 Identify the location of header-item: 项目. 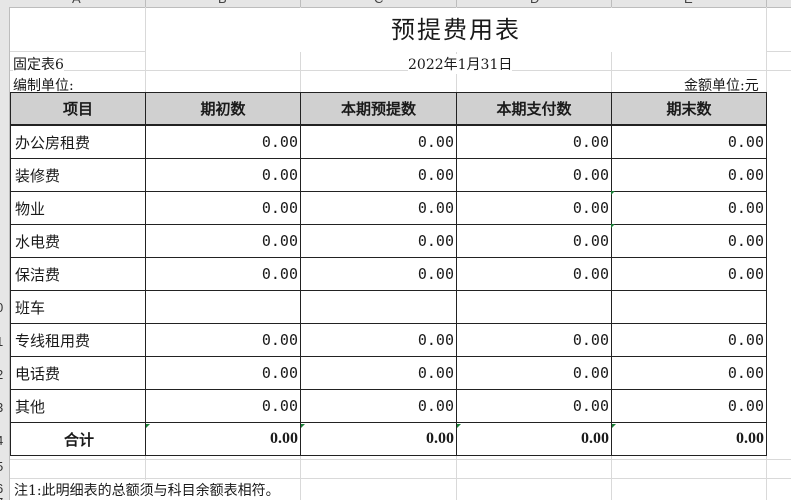
(78, 109).